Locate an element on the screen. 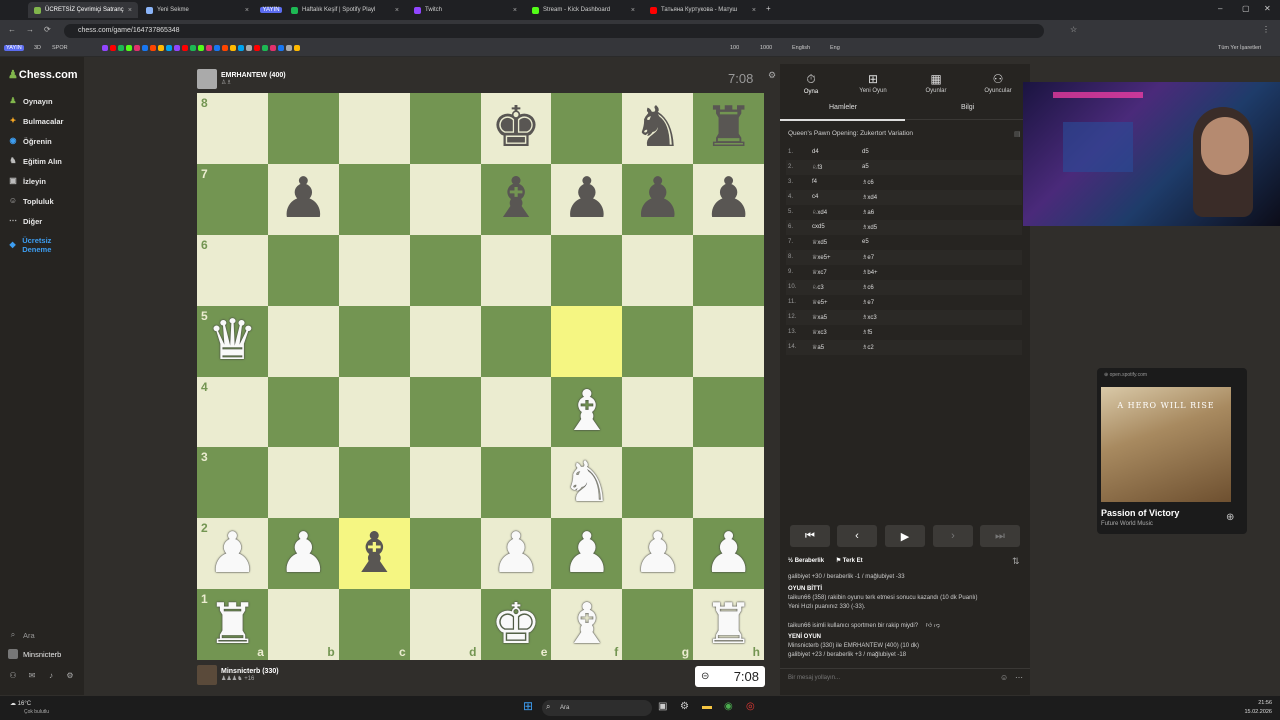  tab-play: ⏱ Oyna is located at coordinates (811, 83).